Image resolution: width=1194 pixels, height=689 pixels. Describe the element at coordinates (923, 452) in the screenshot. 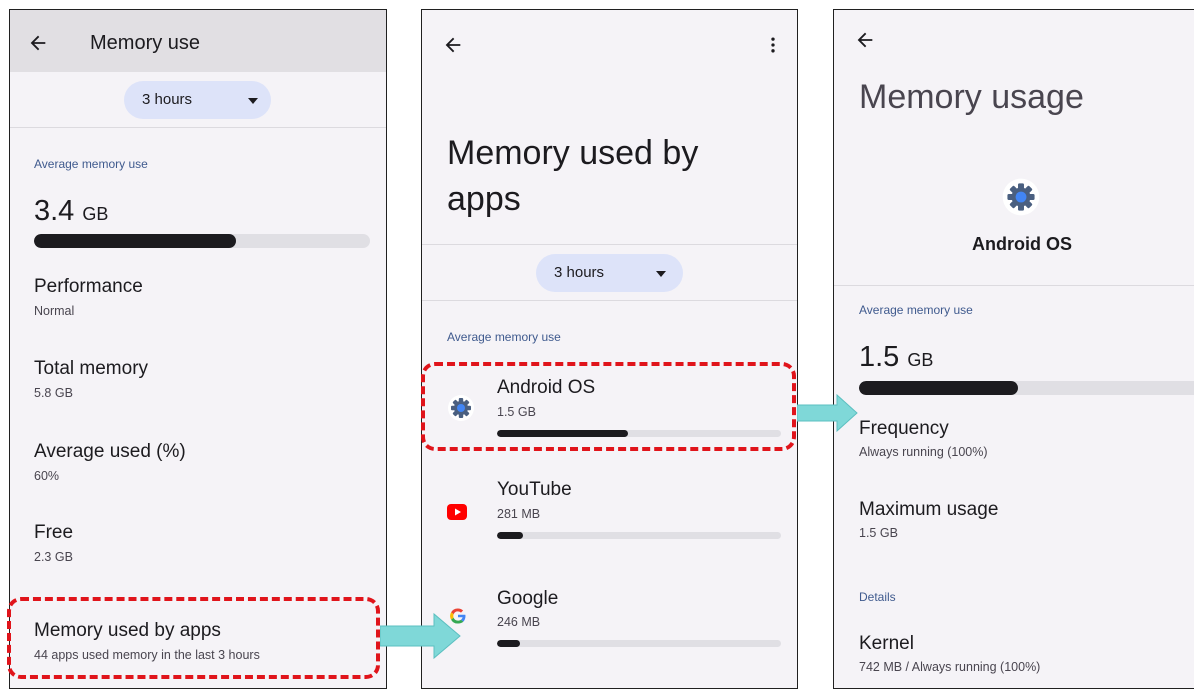

I see `item-subtitle: Always running (100%)` at that location.